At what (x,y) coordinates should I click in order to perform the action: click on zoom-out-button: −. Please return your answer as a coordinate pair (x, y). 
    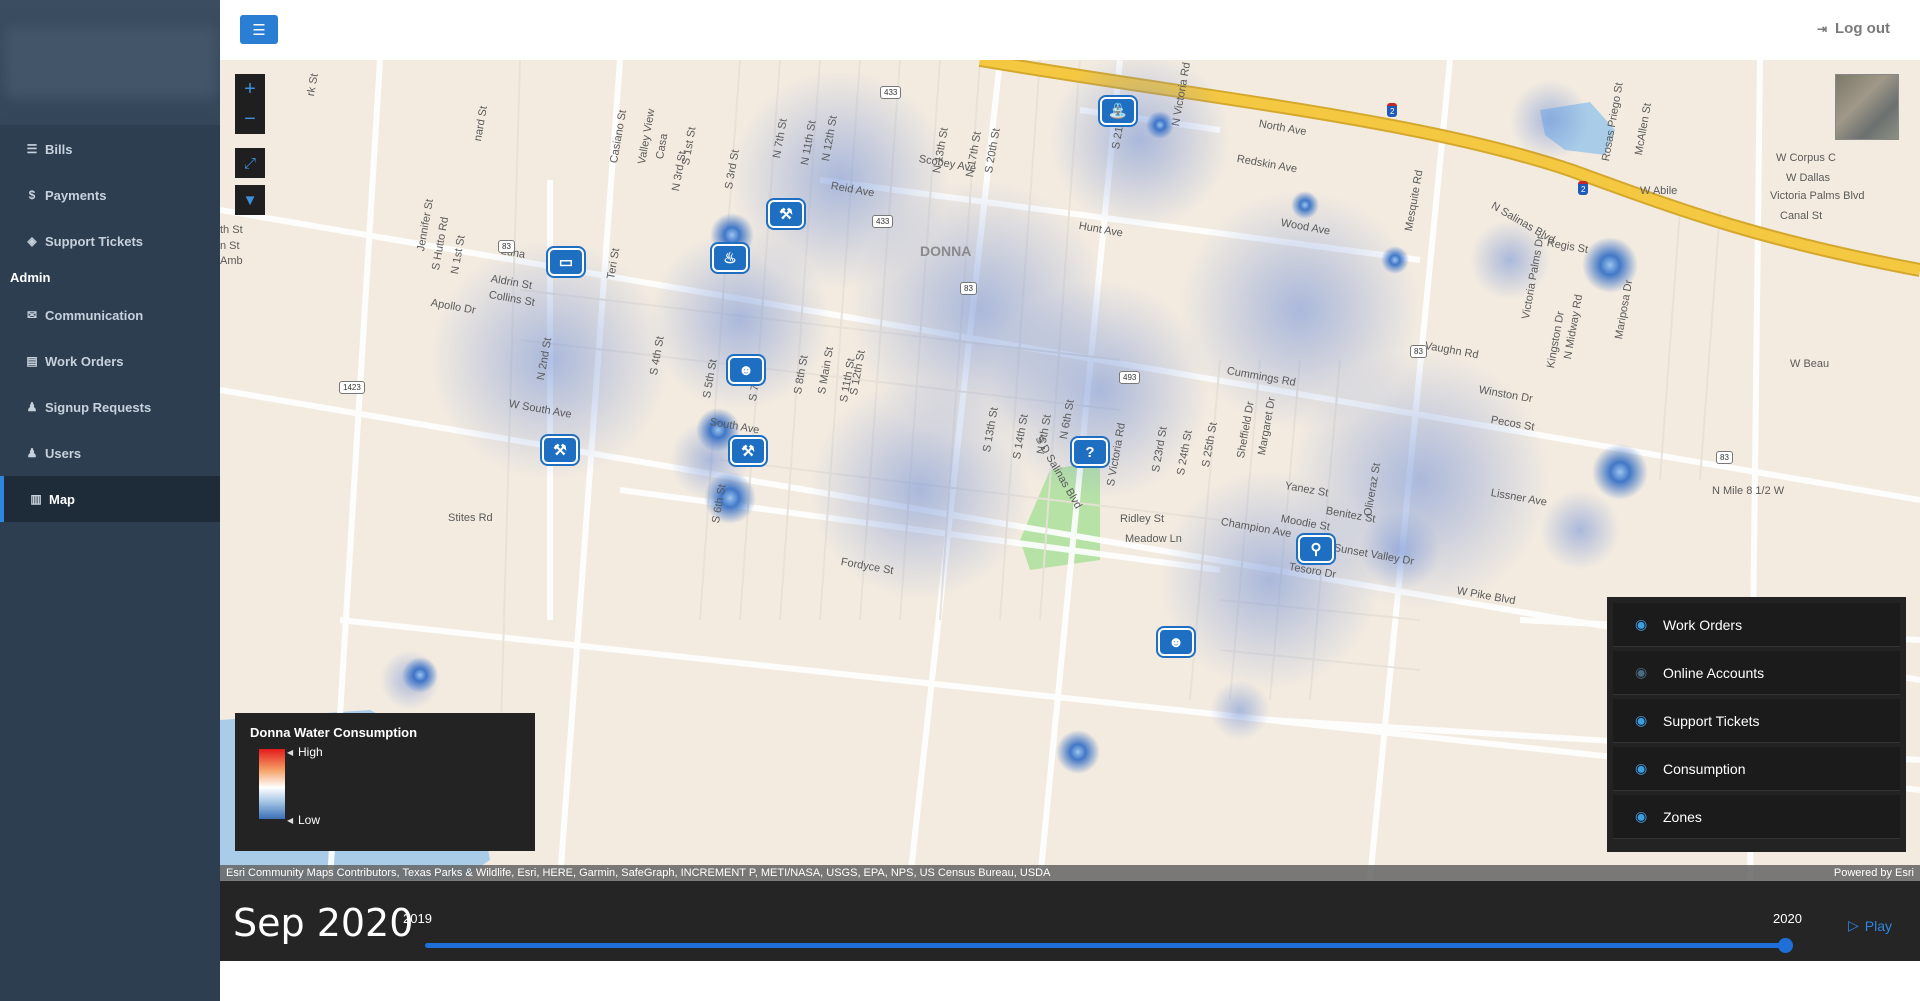
    Looking at the image, I should click on (250, 119).